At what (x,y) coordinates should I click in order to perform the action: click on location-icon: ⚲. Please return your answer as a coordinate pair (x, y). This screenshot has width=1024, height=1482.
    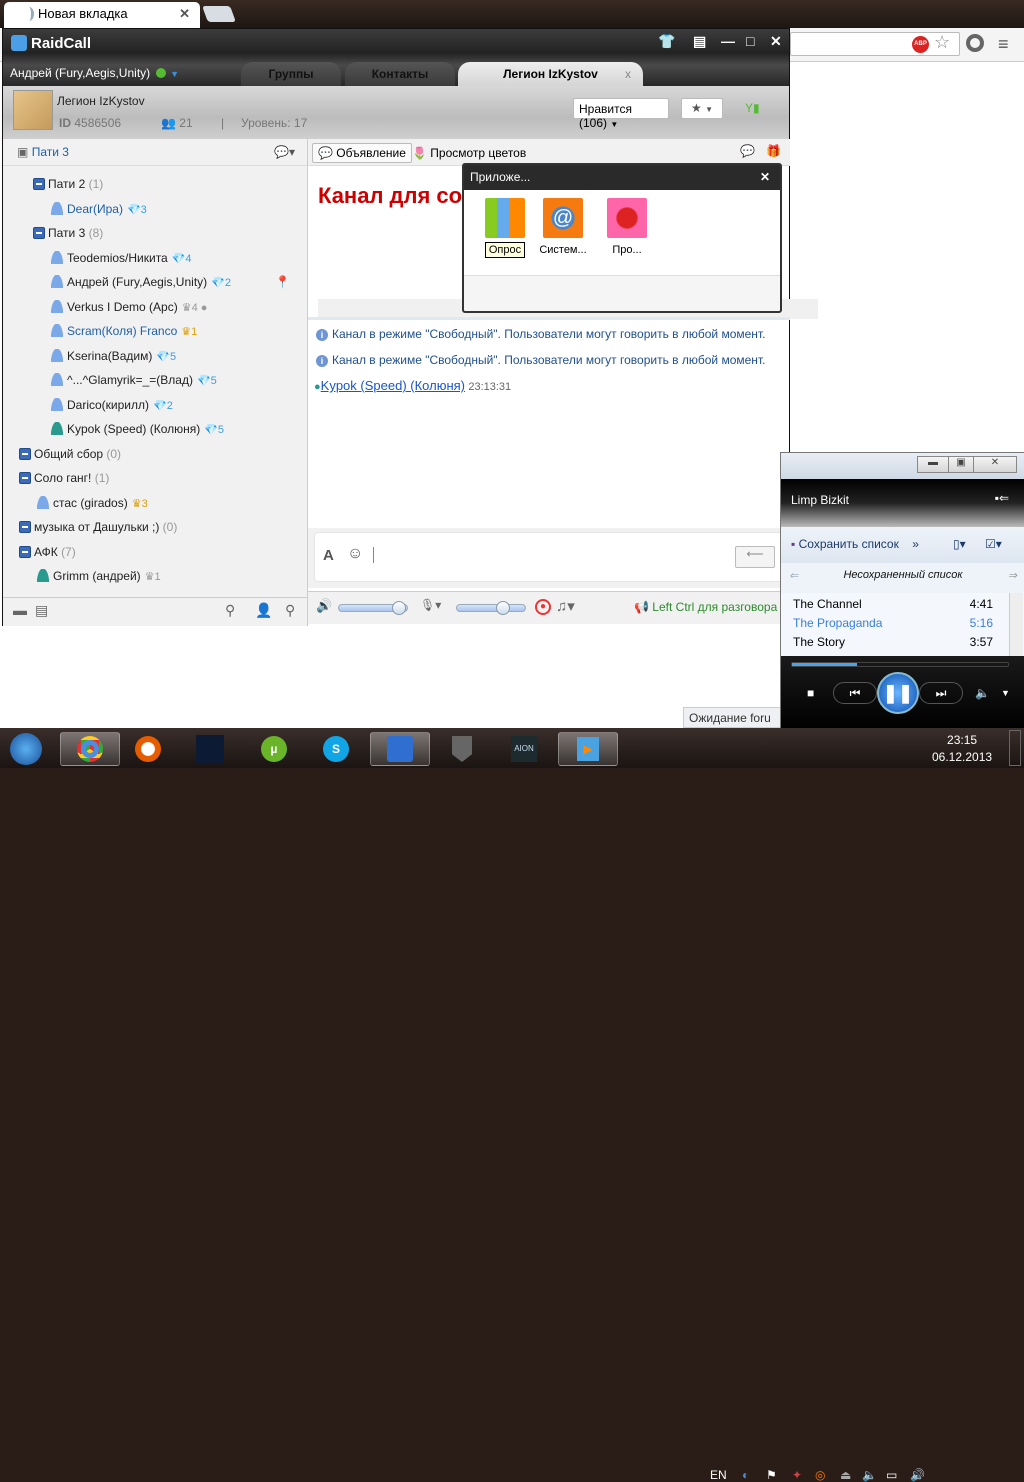
    Looking at the image, I should click on (230, 610).